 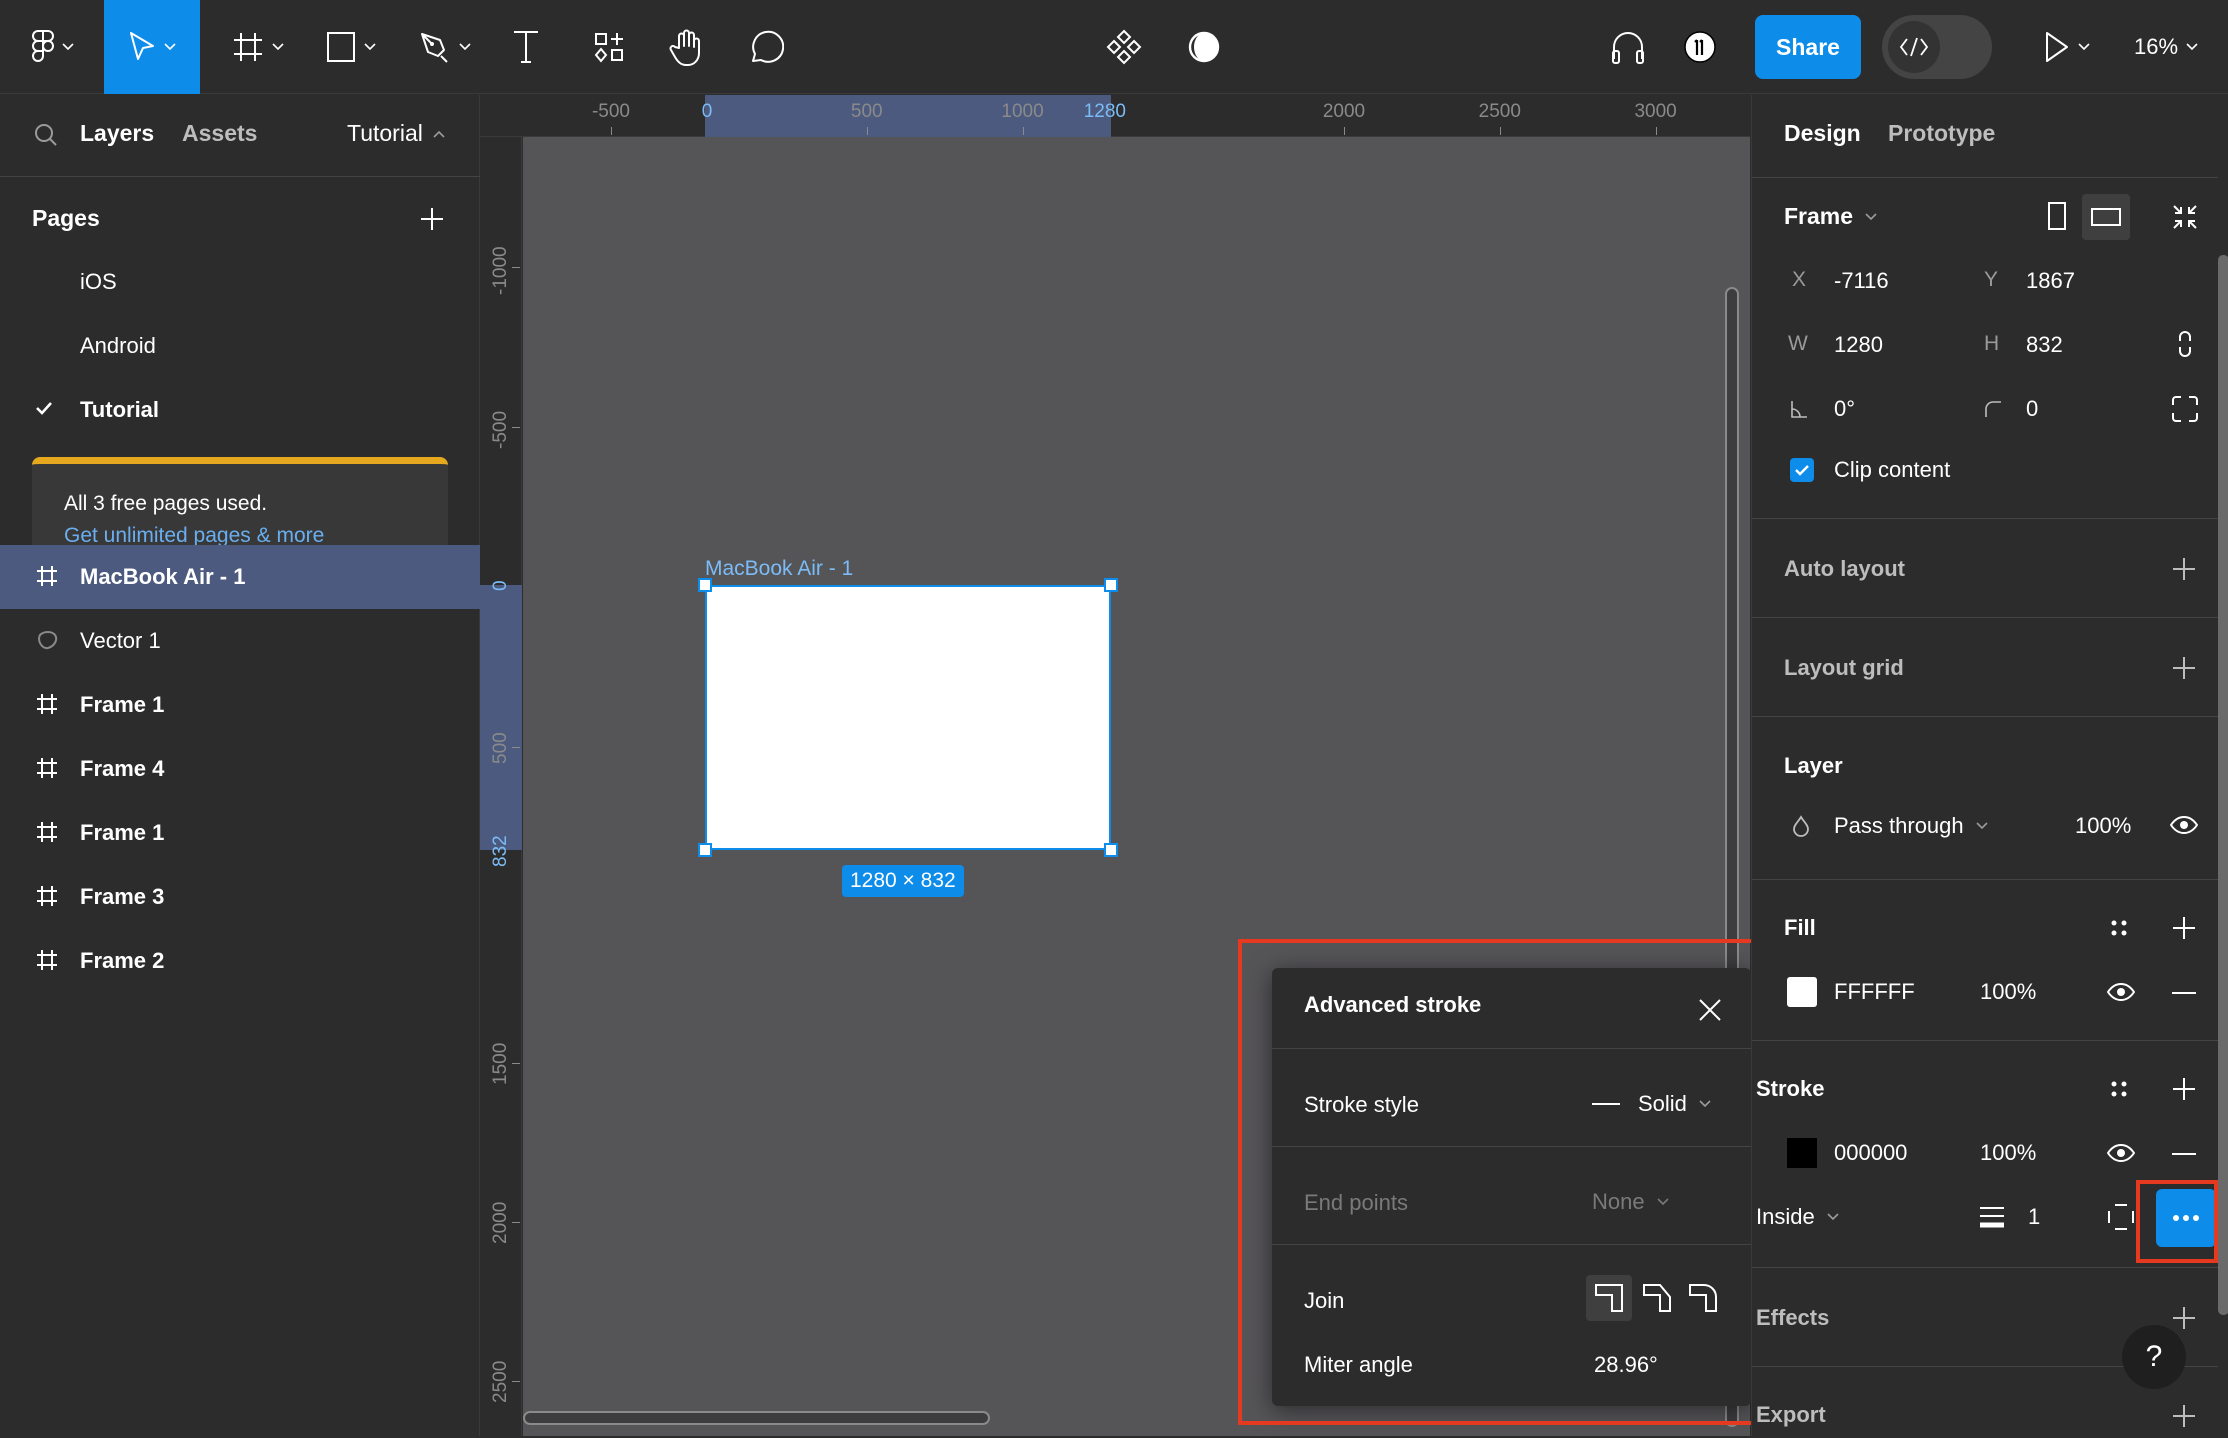 I want to click on stroke-weight-input: 1, so click(x=2034, y=1217).